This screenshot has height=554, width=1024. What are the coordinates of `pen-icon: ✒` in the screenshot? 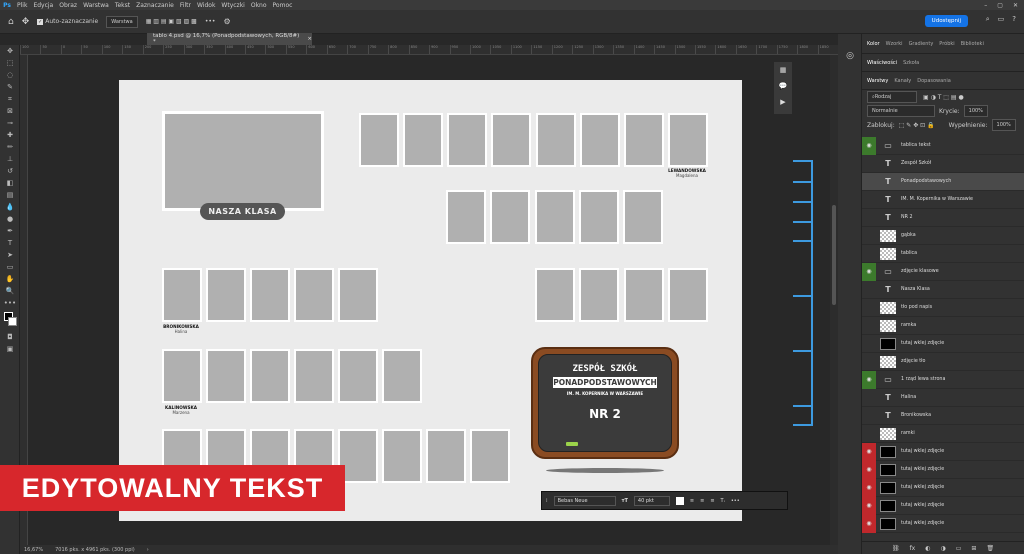 It's located at (10, 231).